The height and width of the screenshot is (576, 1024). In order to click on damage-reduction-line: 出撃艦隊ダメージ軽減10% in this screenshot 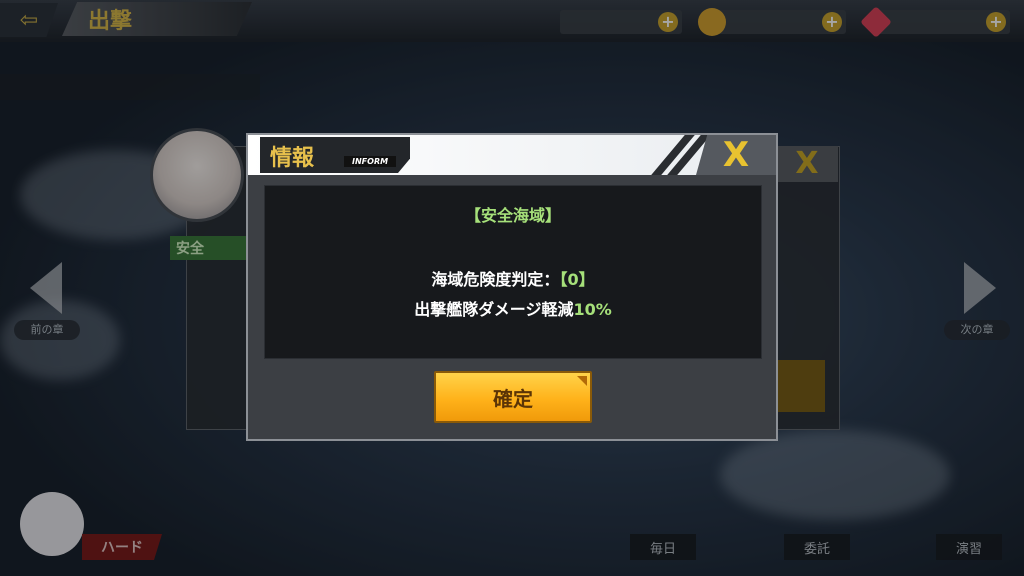, I will do `click(513, 308)`.